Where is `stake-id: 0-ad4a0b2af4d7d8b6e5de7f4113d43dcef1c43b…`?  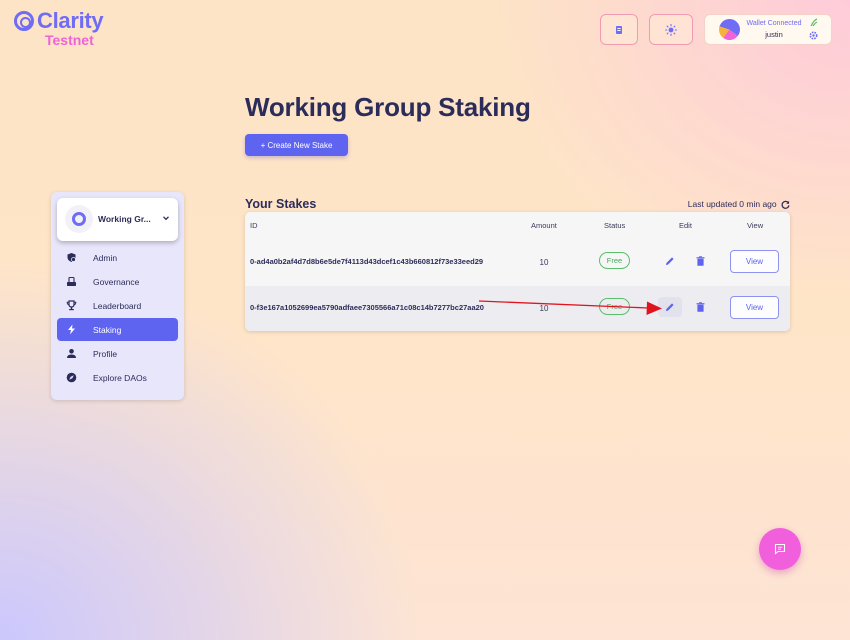
stake-id: 0-ad4a0b2af4d7d8b6e5de7f4113d43dcef1c43b… is located at coordinates (367, 261).